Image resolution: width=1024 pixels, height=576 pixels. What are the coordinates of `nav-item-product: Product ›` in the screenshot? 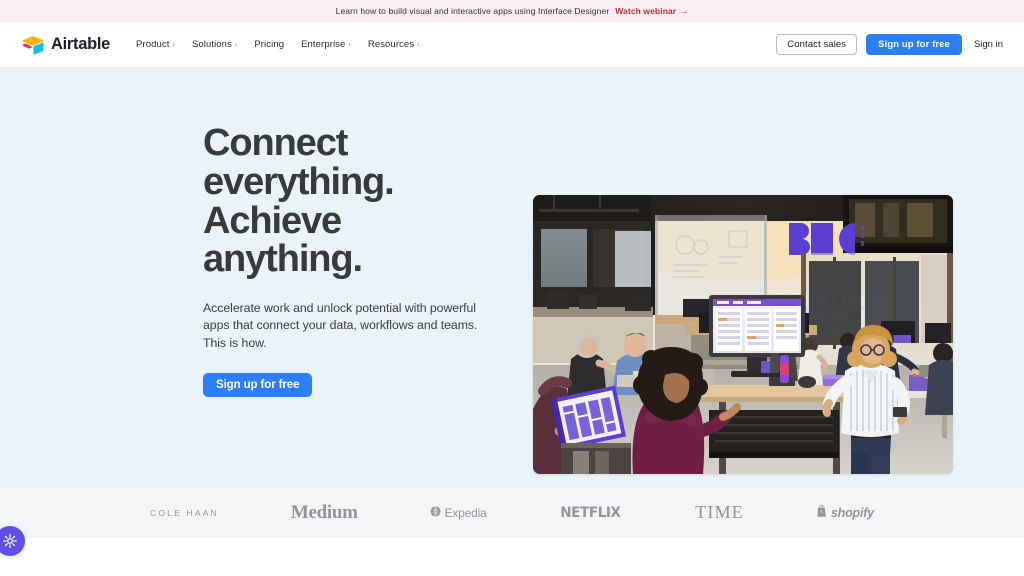 It's located at (155, 44).